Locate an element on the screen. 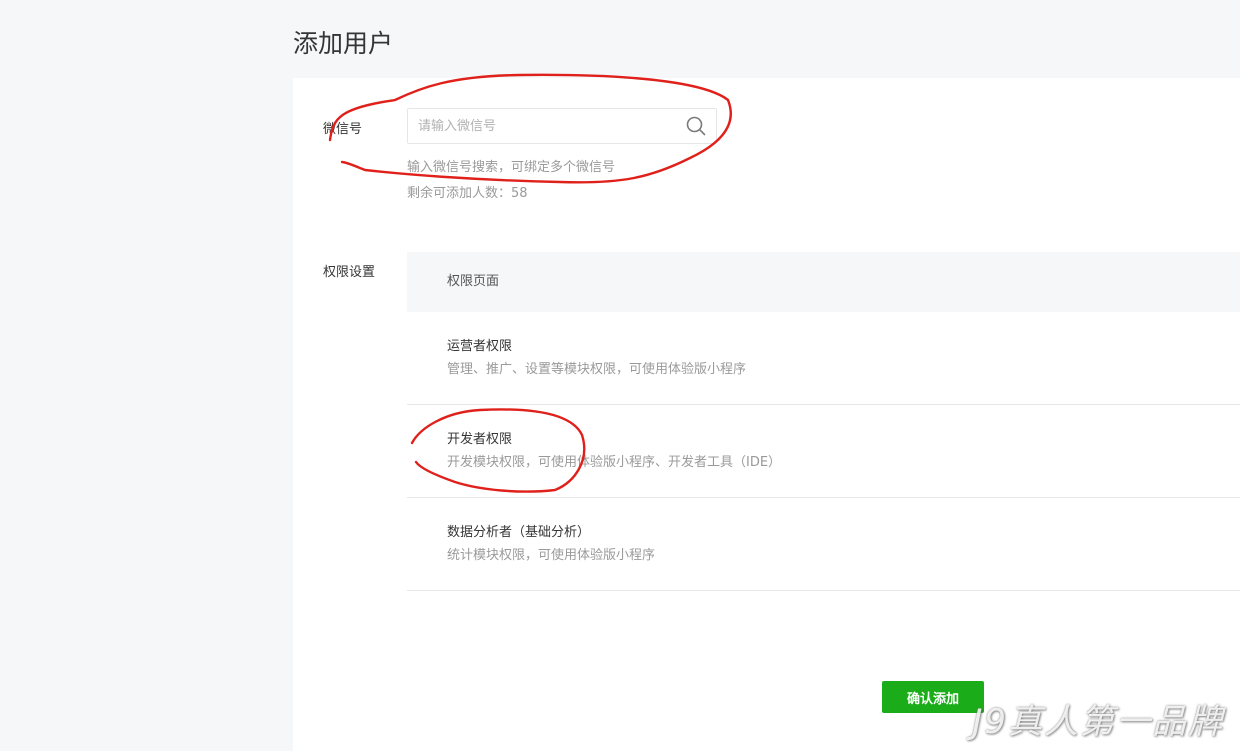 This screenshot has width=1240, height=751. wechat-search-box is located at coordinates (562, 126).